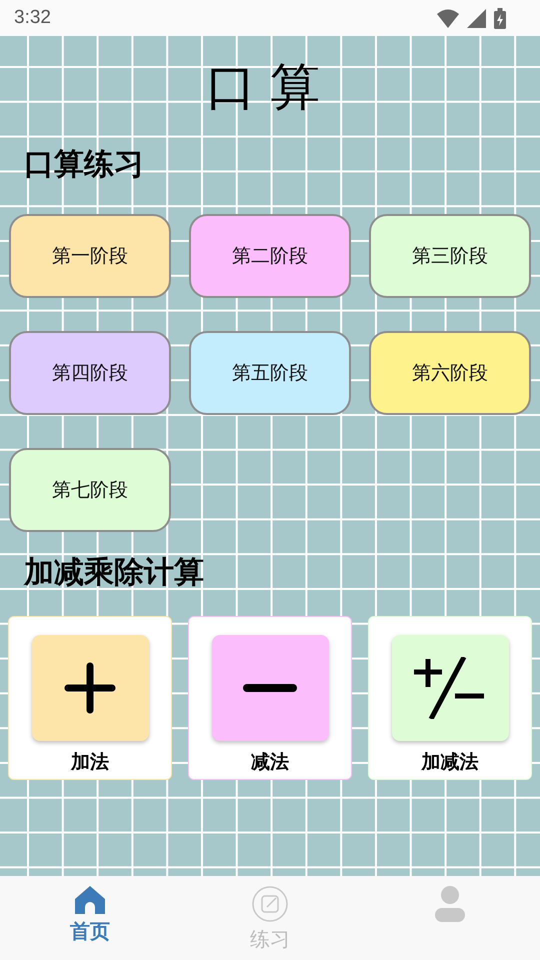 The width and height of the screenshot is (540, 960). Describe the element at coordinates (32, 18) in the screenshot. I see `status-time: 3:32` at that location.